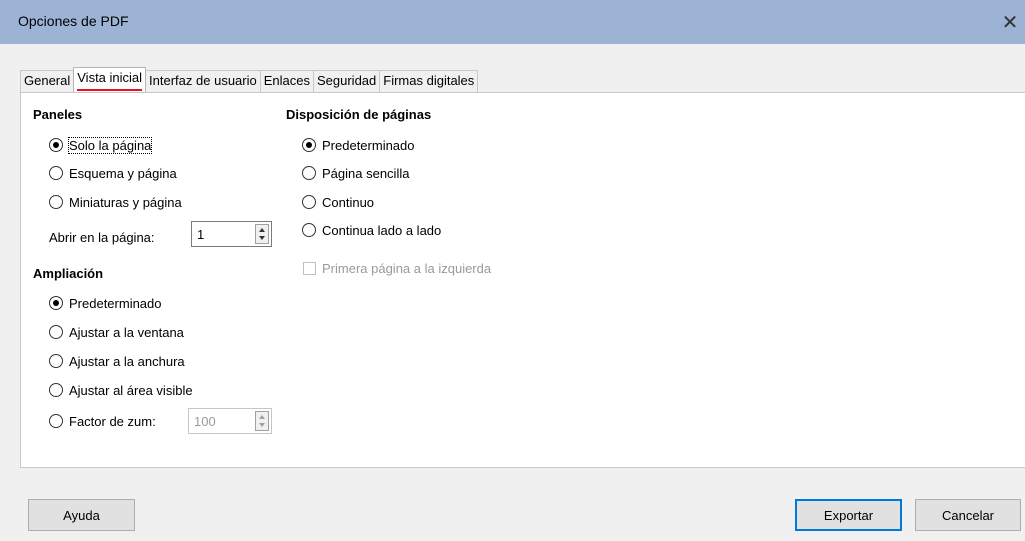  I want to click on radio-layout-predeterminado: Predeterminado, so click(358, 145).